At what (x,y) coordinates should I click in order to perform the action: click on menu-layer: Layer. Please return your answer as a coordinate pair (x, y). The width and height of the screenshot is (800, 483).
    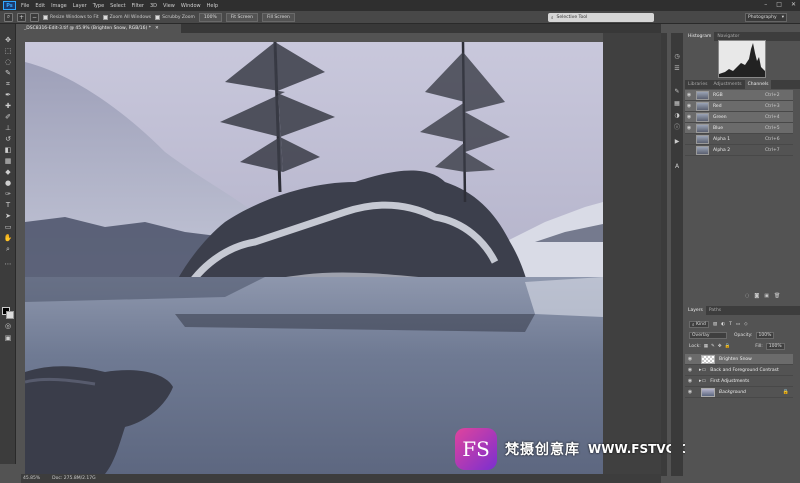
    Looking at the image, I should click on (80, 6).